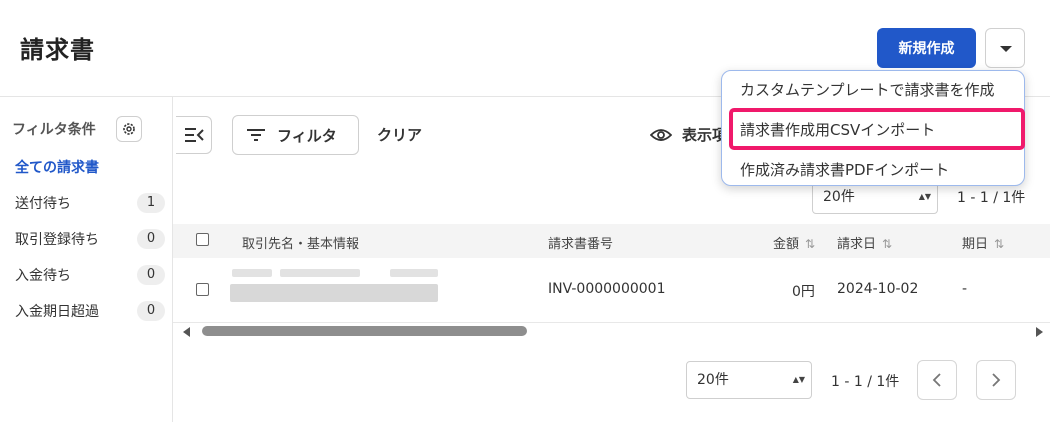  Describe the element at coordinates (186, 332) in the screenshot. I see `scroll-left-arrow-icon` at that location.